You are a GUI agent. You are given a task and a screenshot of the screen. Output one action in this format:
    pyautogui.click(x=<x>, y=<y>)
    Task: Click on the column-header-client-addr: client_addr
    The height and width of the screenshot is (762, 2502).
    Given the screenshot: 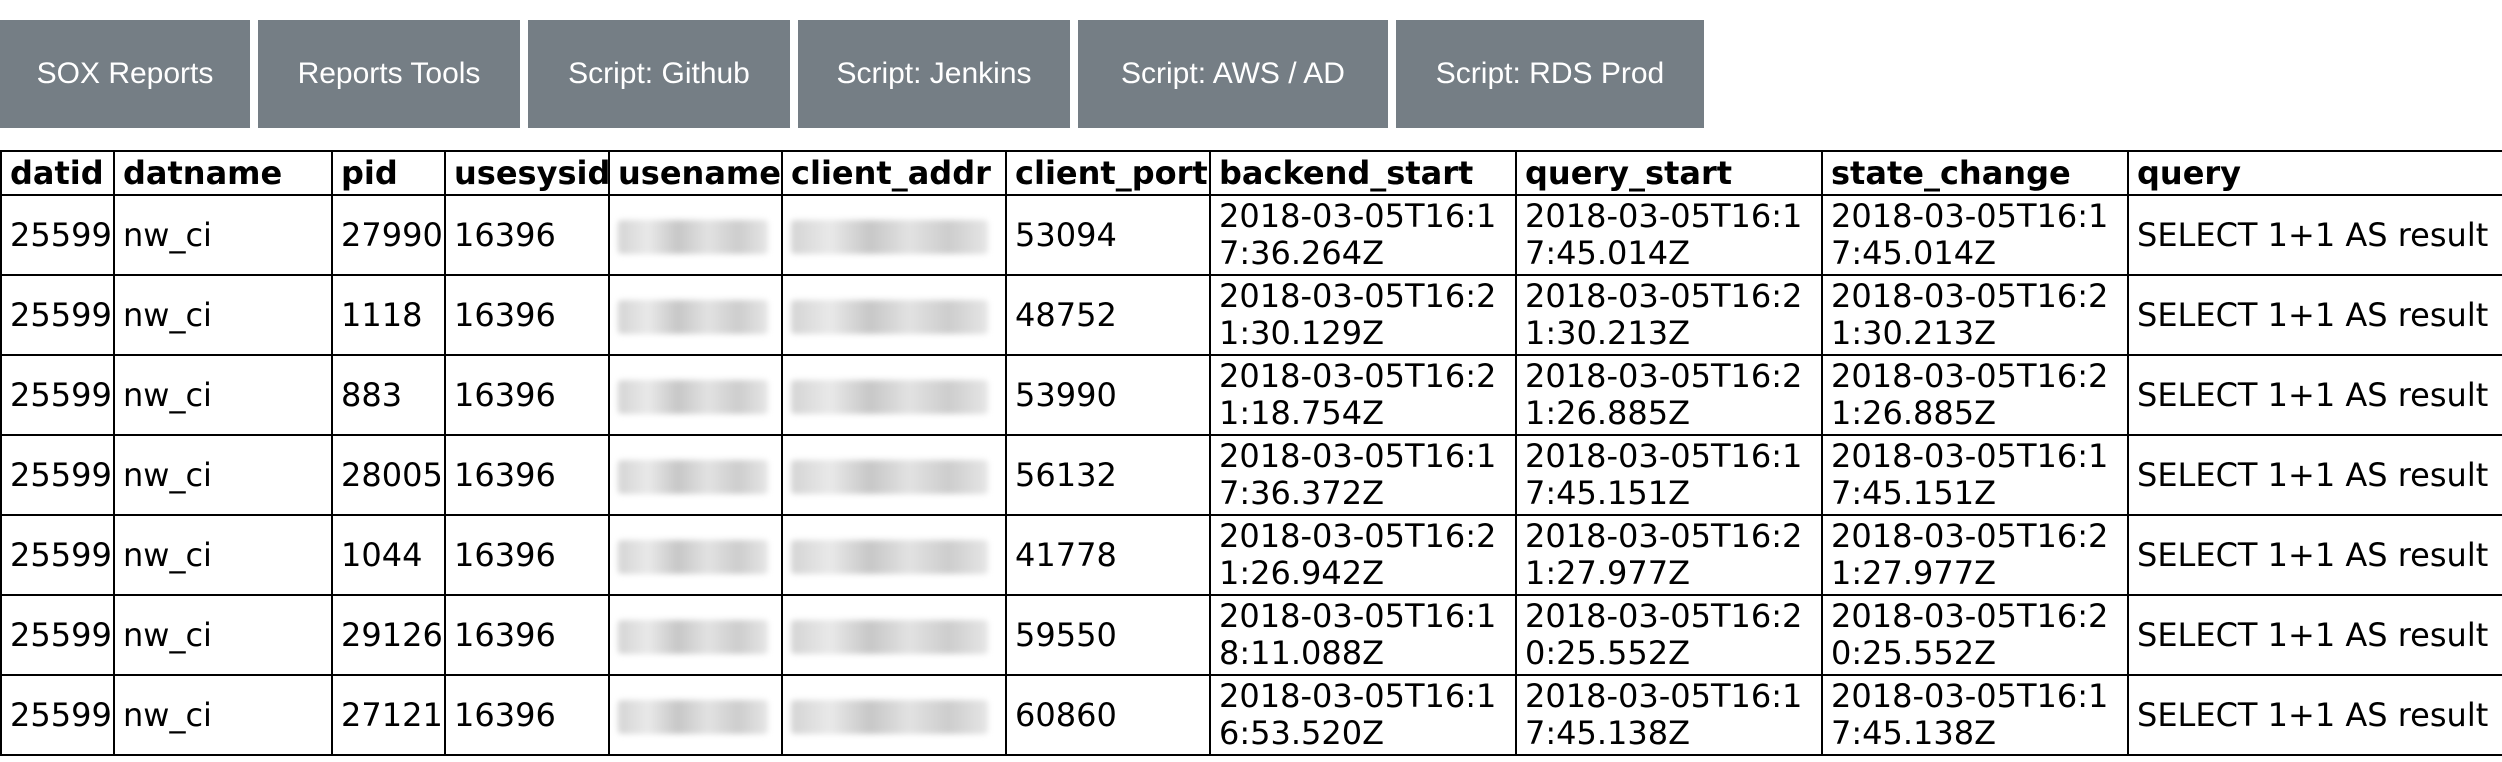 What is the action you would take?
    pyautogui.click(x=894, y=173)
    